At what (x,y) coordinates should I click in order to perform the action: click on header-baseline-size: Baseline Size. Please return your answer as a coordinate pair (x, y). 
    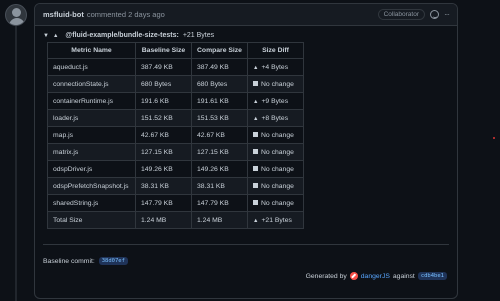
    Looking at the image, I should click on (163, 50).